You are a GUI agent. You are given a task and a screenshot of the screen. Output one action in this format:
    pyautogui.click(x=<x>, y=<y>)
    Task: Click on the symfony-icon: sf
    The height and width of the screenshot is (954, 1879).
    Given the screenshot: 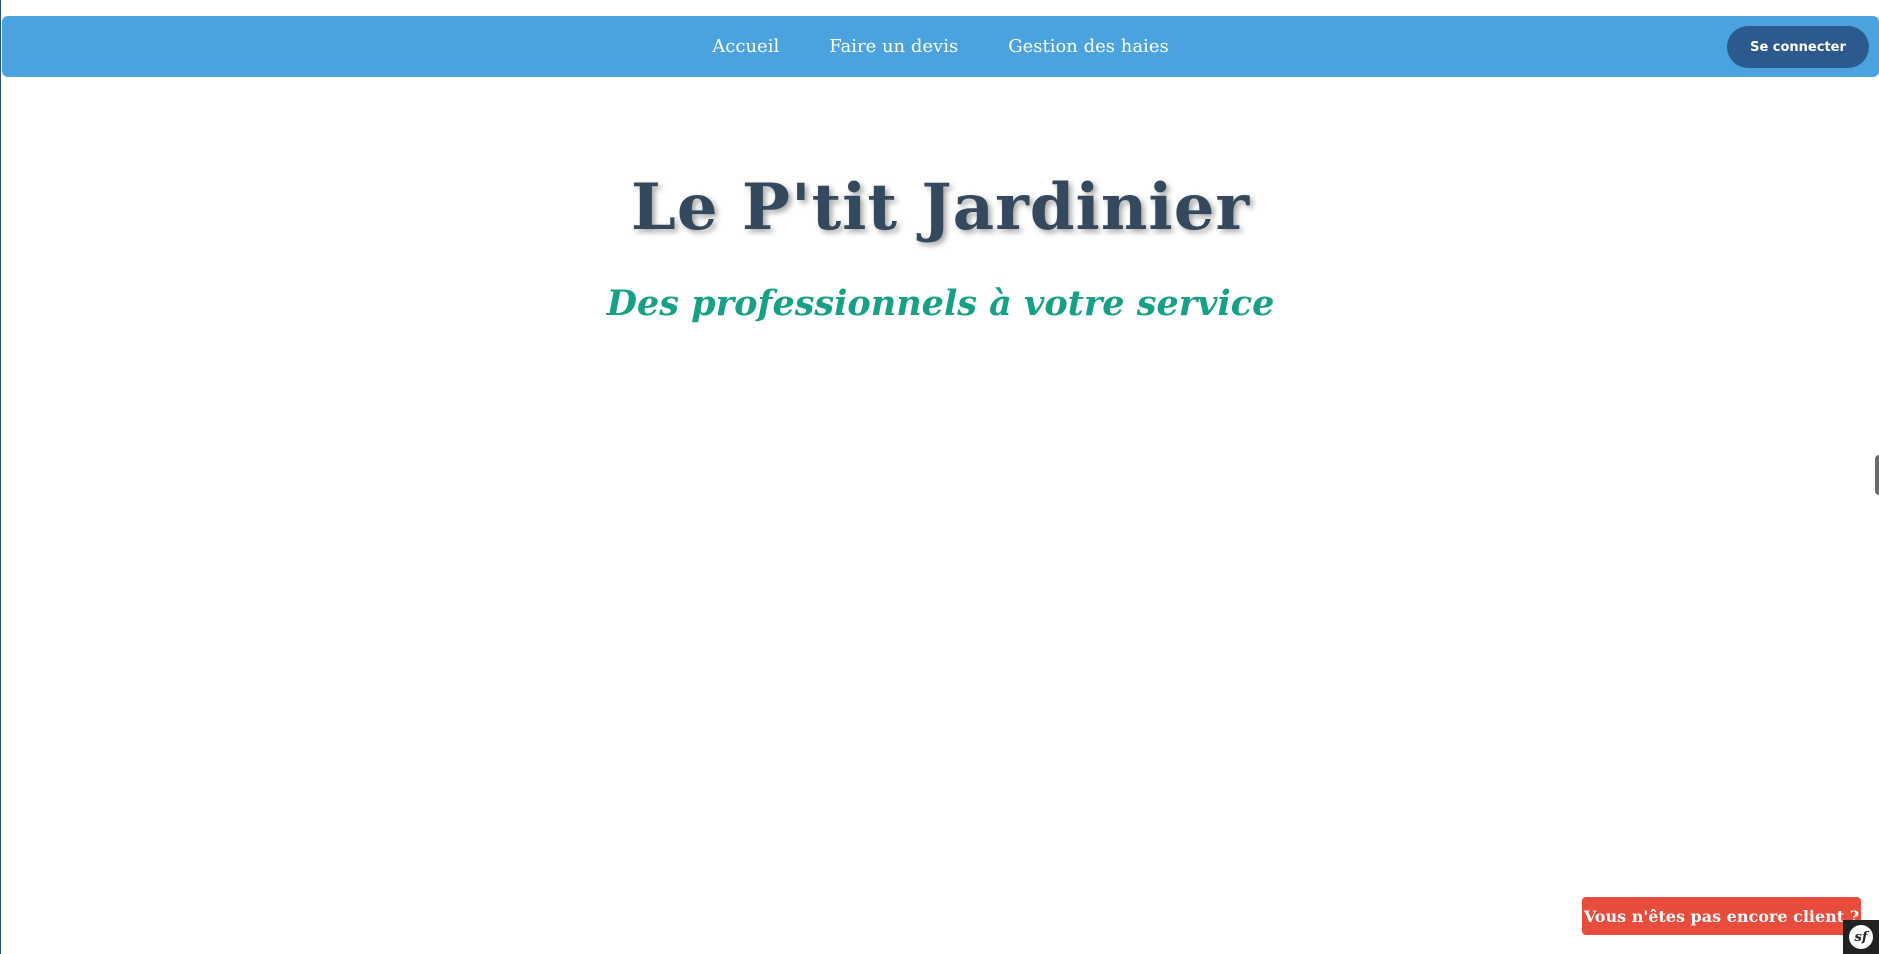 What is the action you would take?
    pyautogui.click(x=1861, y=937)
    